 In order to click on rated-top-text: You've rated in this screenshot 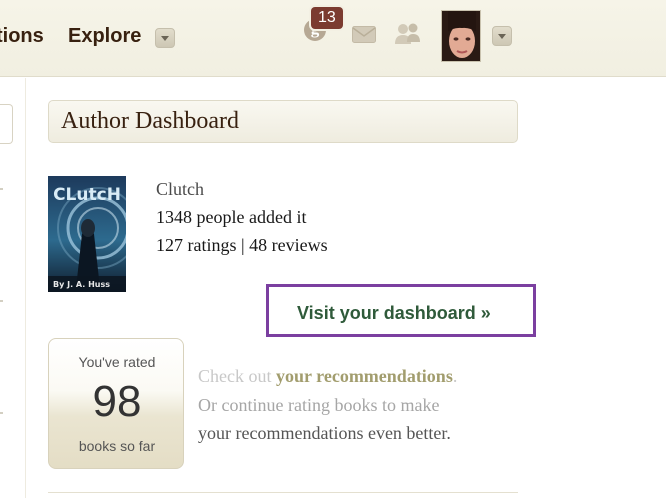, I will do `click(117, 362)`.